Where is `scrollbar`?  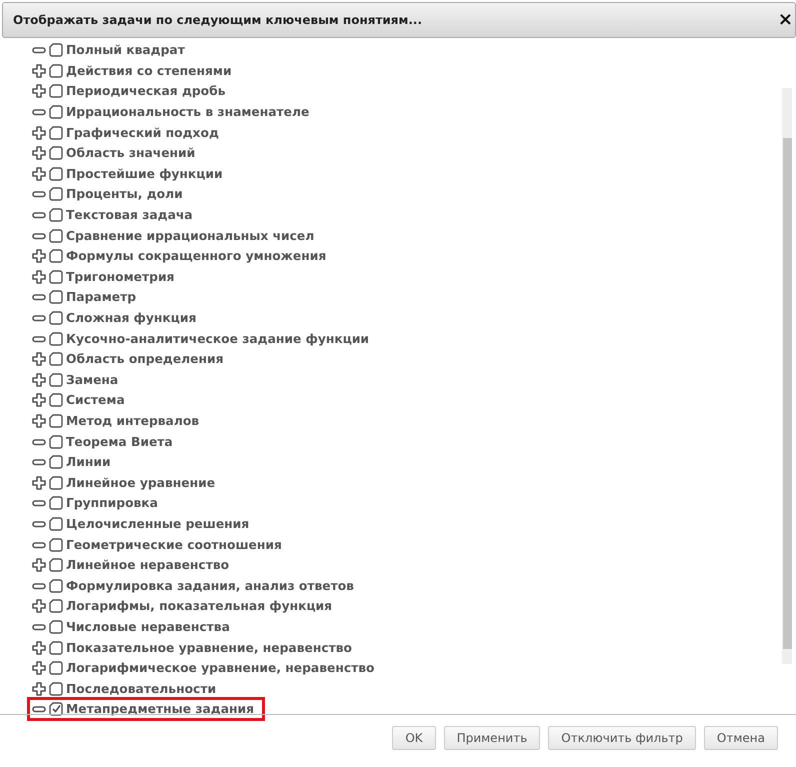 scrollbar is located at coordinates (787, 376).